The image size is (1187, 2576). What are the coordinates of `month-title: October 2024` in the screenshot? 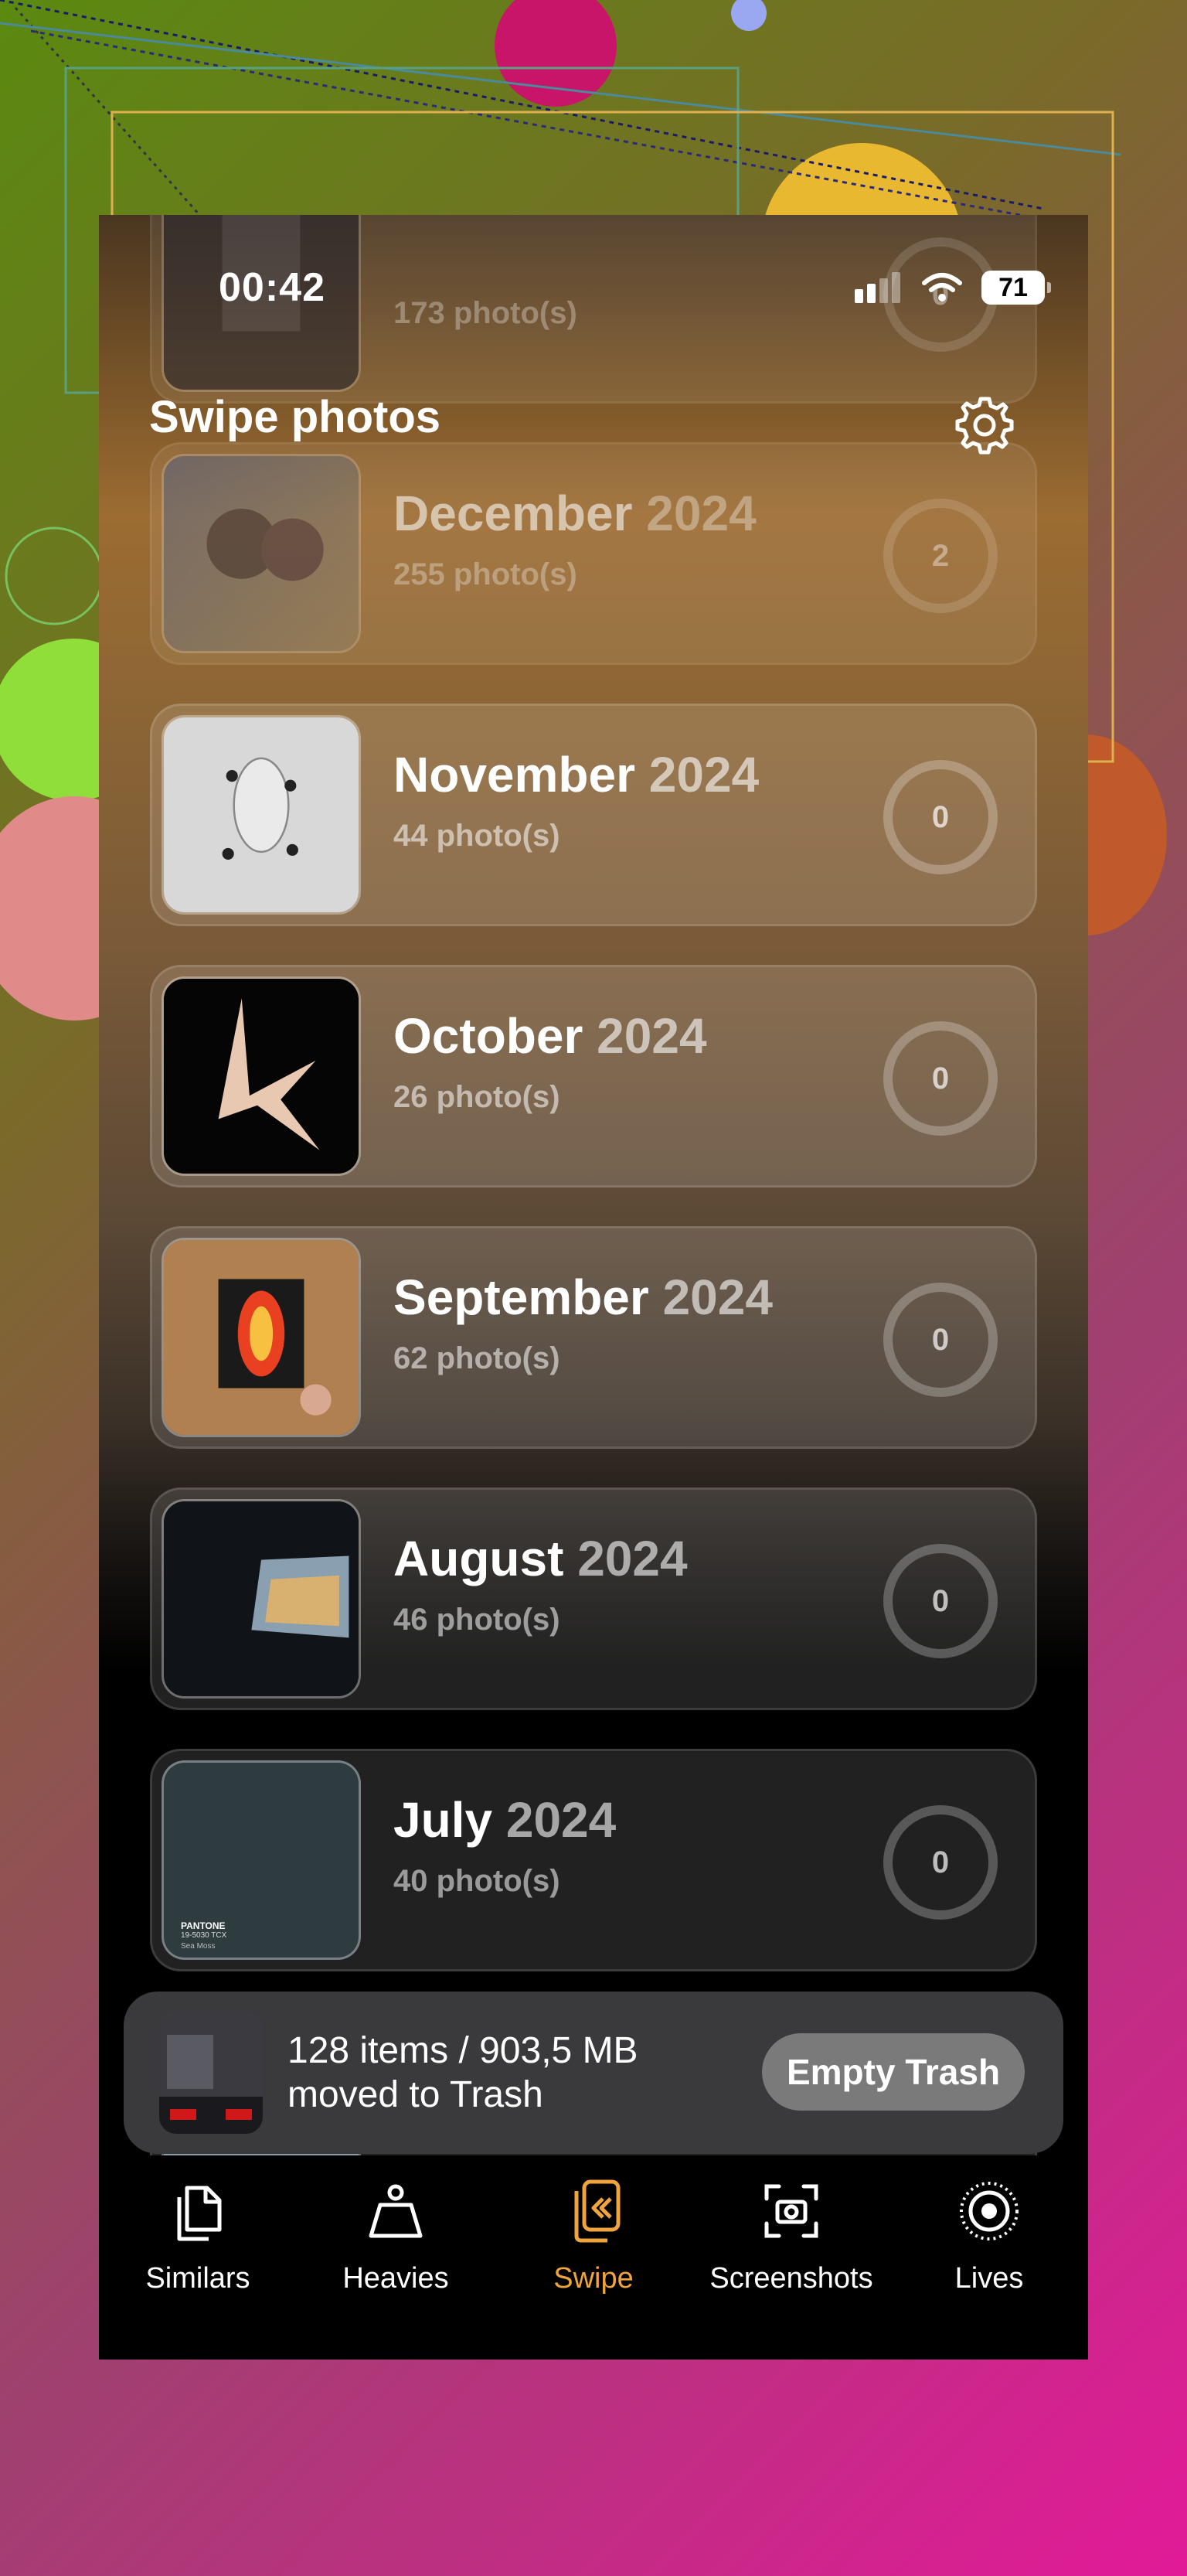 It's located at (550, 1036).